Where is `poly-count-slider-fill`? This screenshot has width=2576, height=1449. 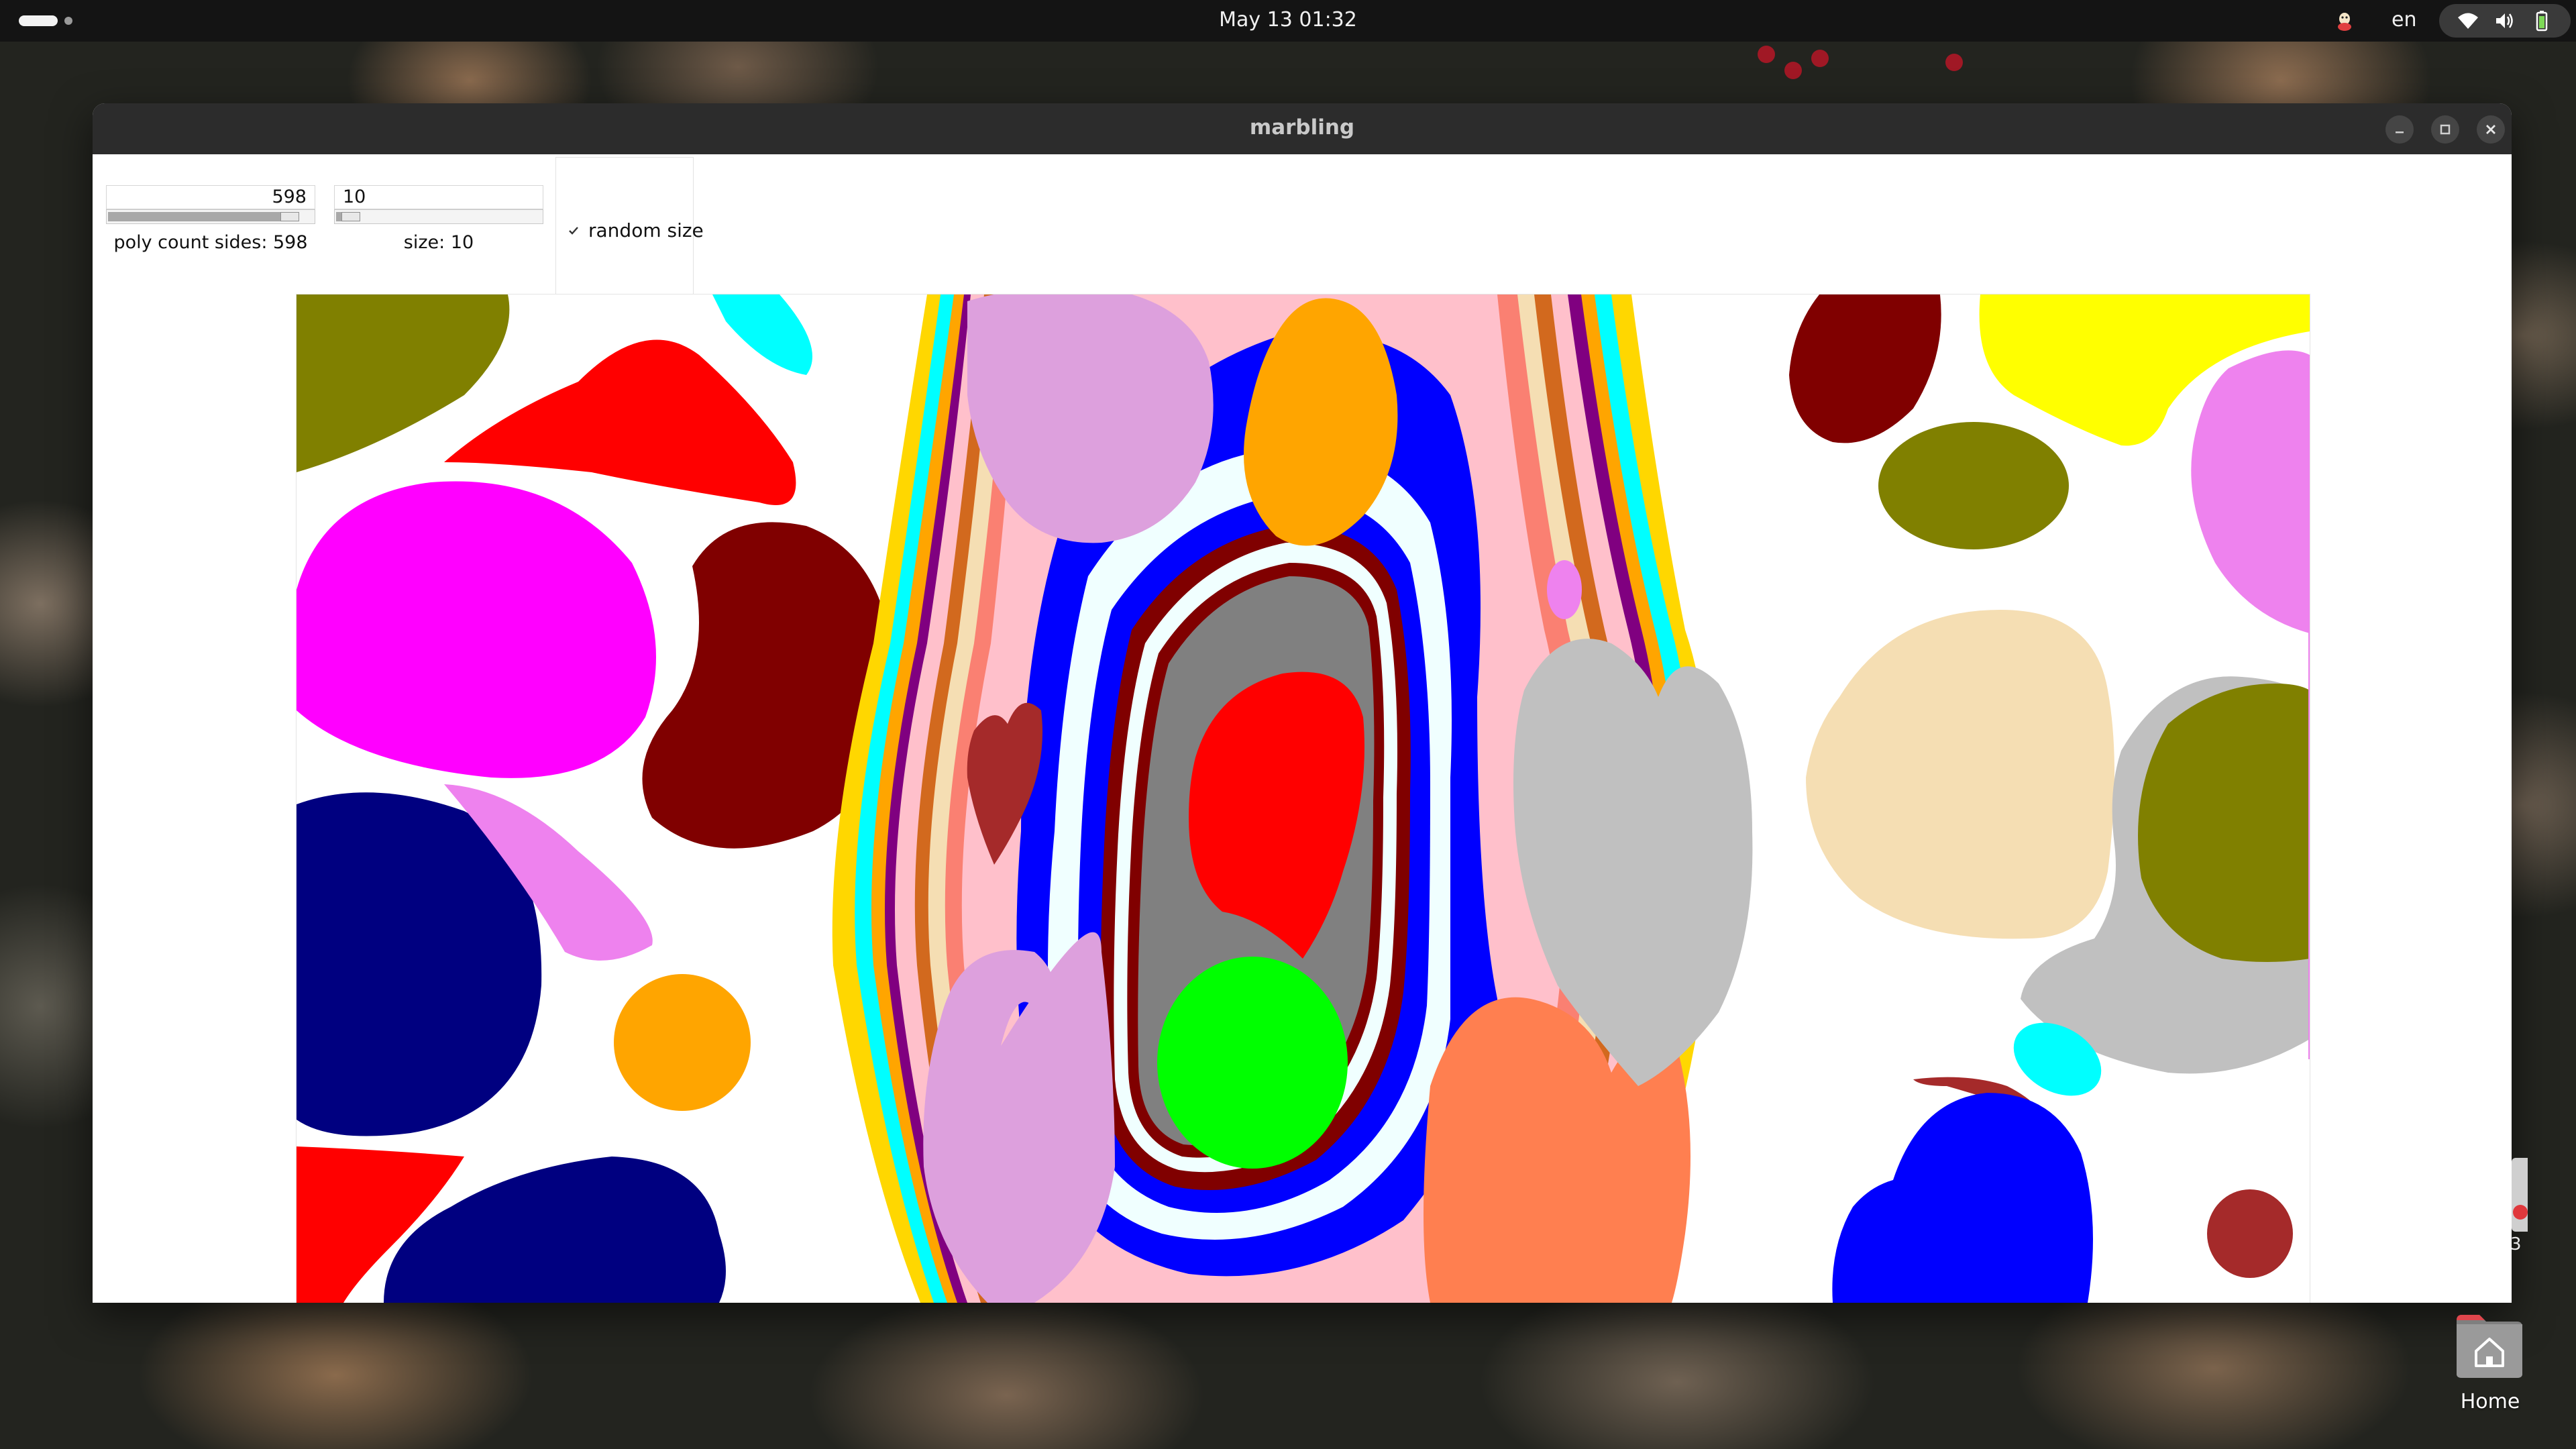
poly-count-slider-fill is located at coordinates (195, 216).